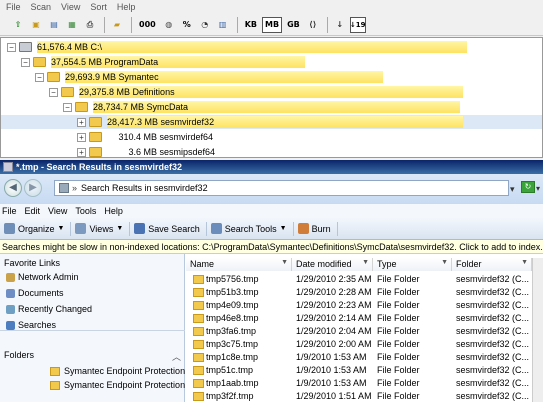  Describe the element at coordinates (293, 25) in the screenshot. I see `unit-gb-button: GB` at that location.